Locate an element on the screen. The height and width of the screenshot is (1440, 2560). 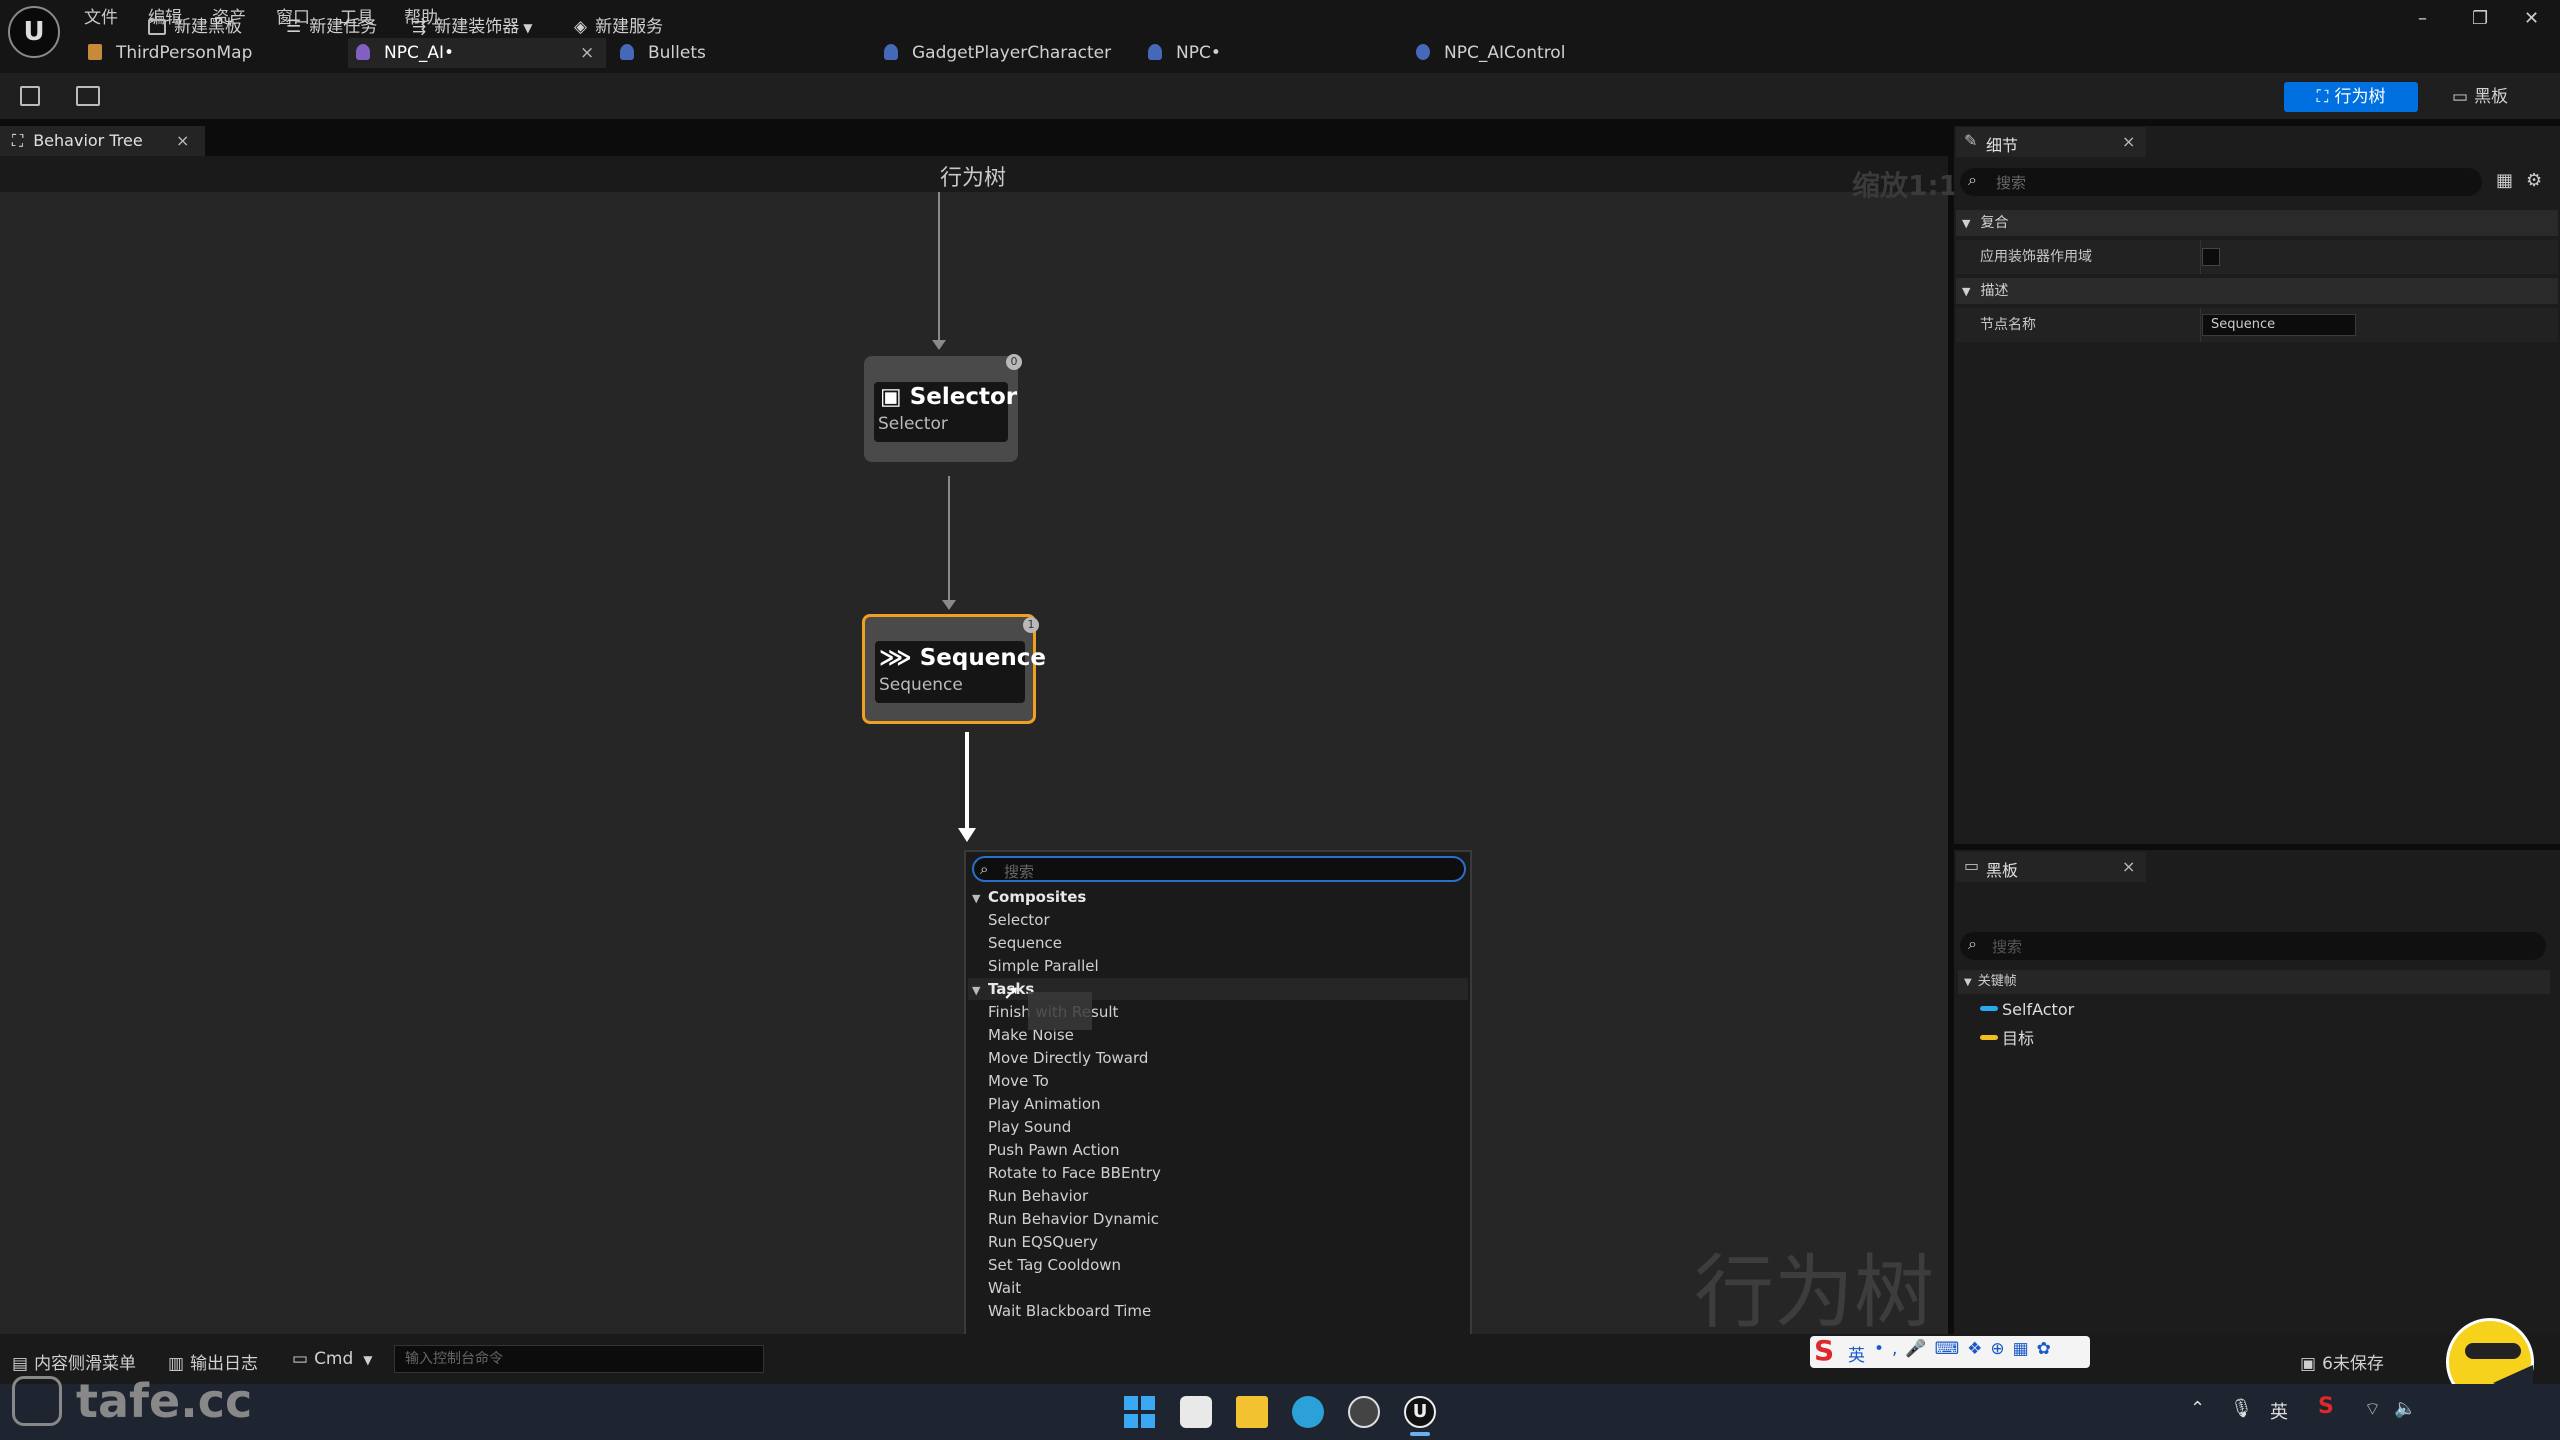
menu-item: Move Directly Toward is located at coordinates (1068, 1058).